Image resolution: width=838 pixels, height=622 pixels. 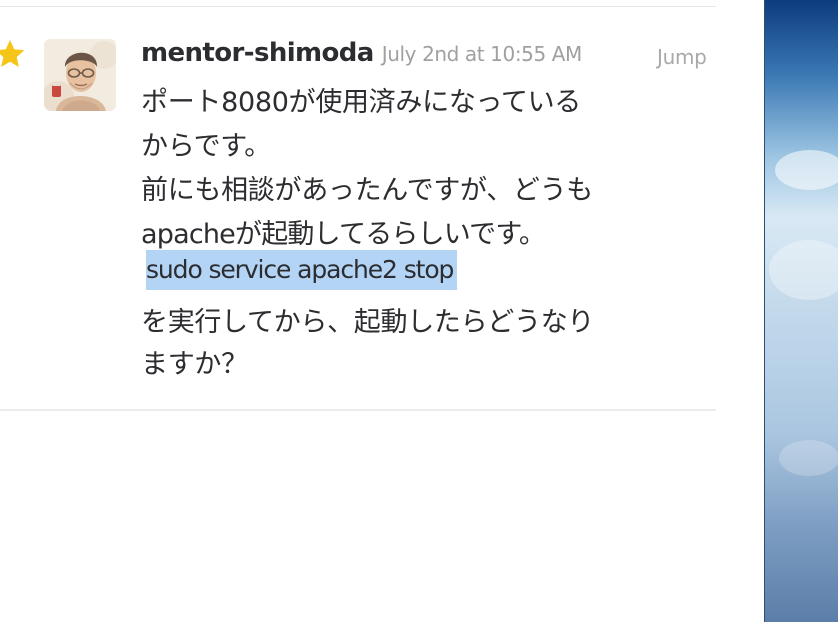 What do you see at coordinates (206, 146) in the screenshot?
I see `message-line: からです。` at bounding box center [206, 146].